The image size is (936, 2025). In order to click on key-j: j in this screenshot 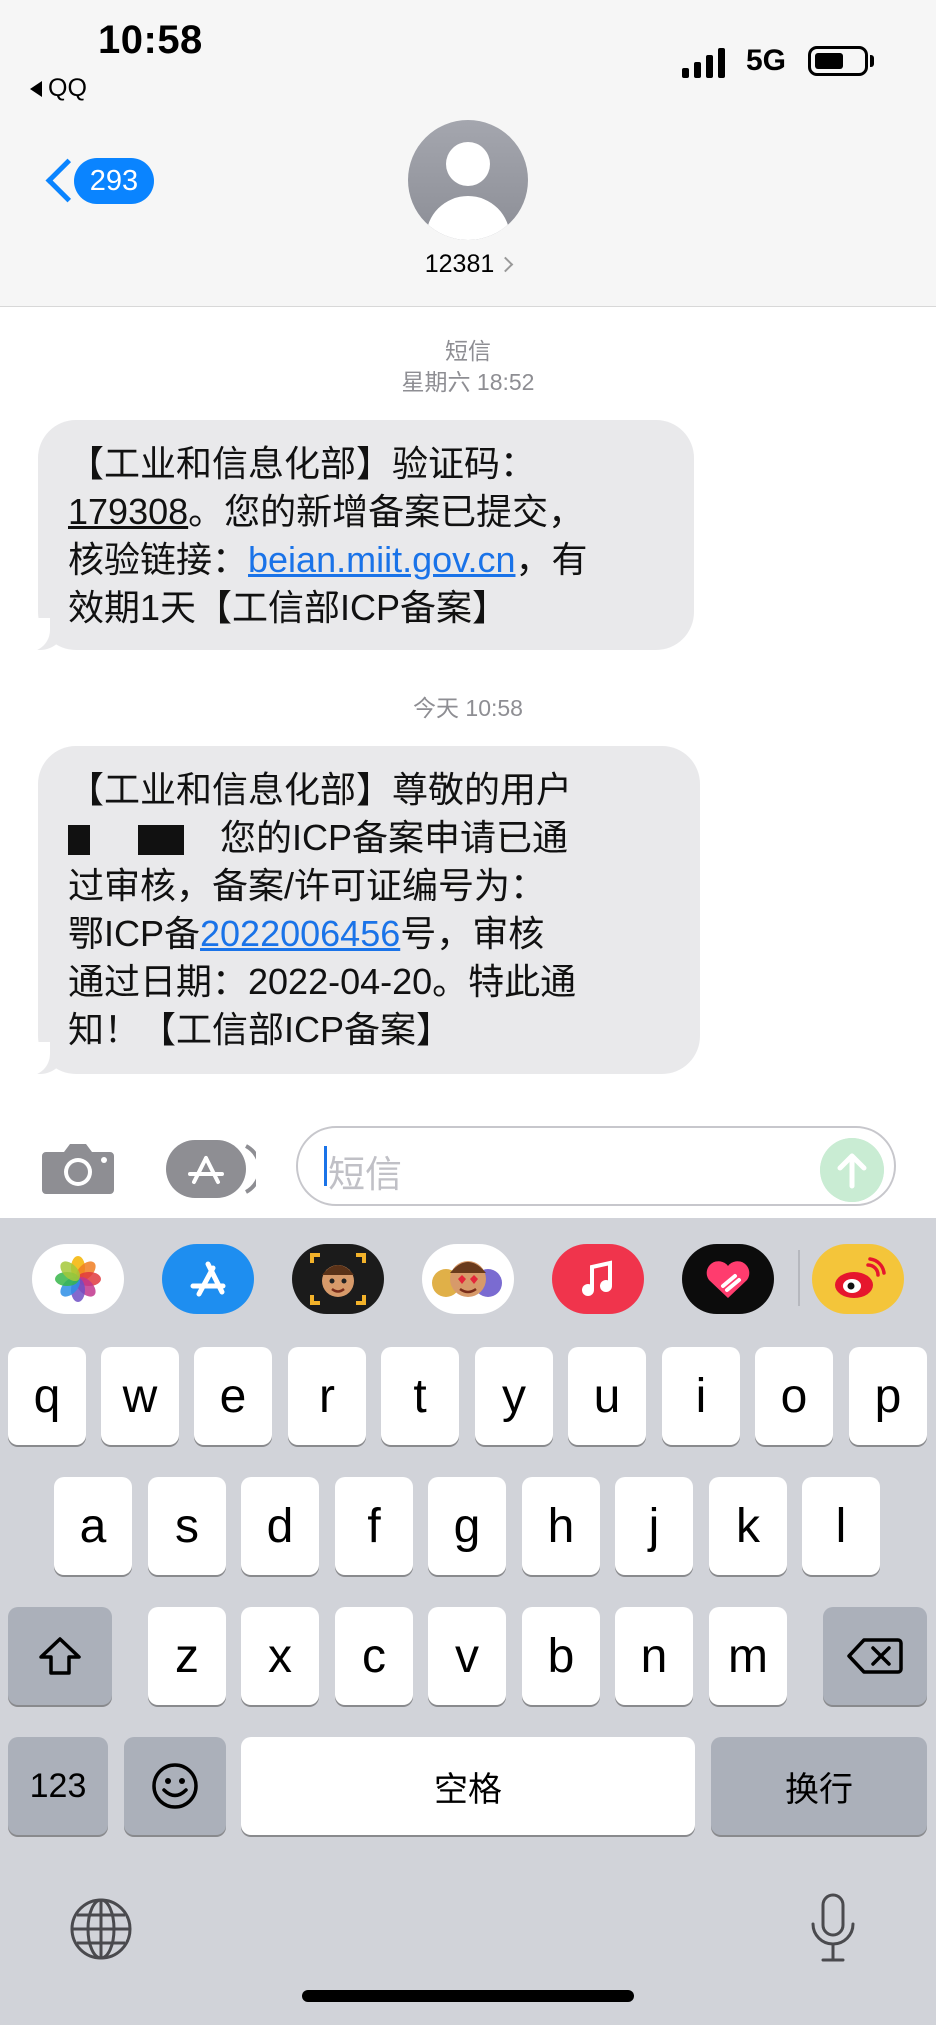, I will do `click(654, 1526)`.